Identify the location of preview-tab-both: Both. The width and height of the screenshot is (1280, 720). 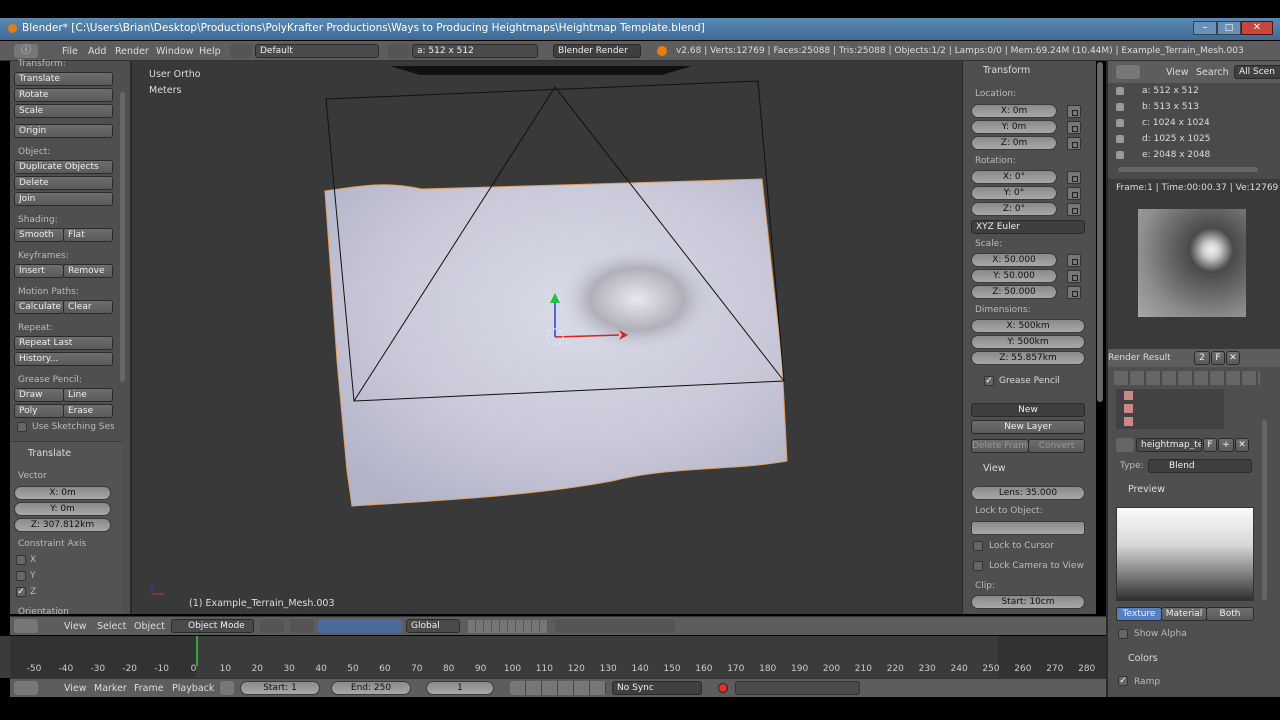
(1230, 614).